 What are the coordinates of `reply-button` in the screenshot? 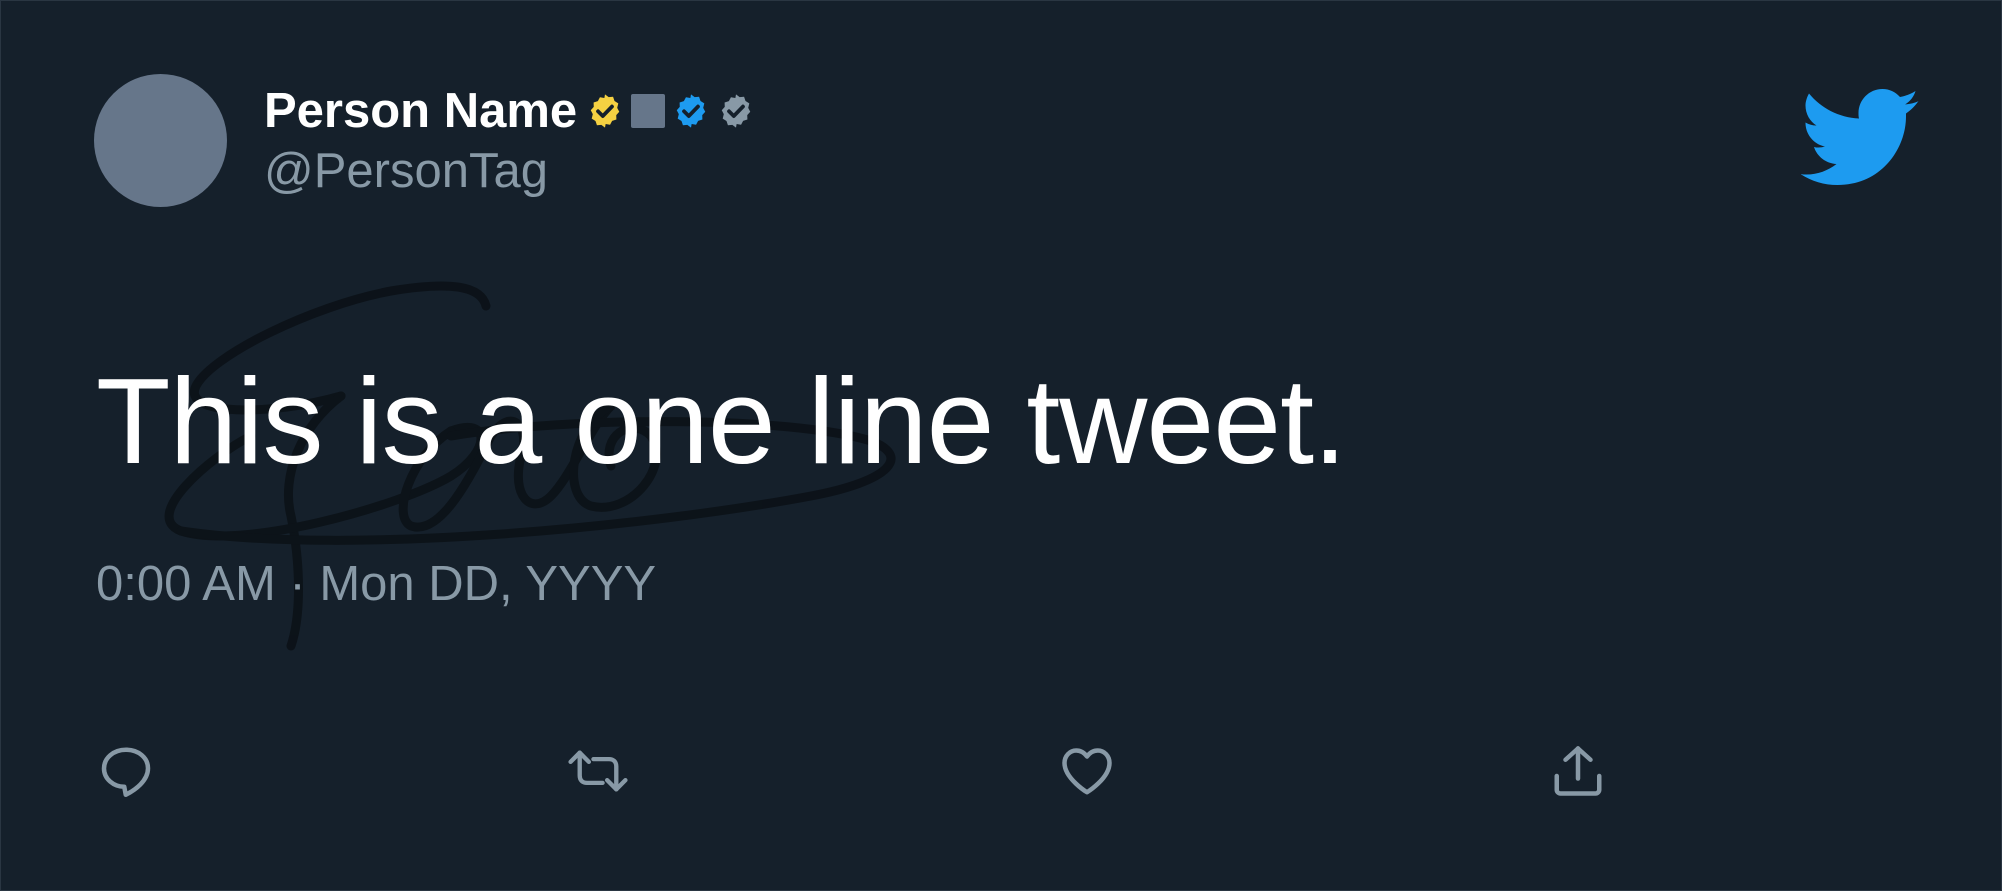 It's located at (126, 771).